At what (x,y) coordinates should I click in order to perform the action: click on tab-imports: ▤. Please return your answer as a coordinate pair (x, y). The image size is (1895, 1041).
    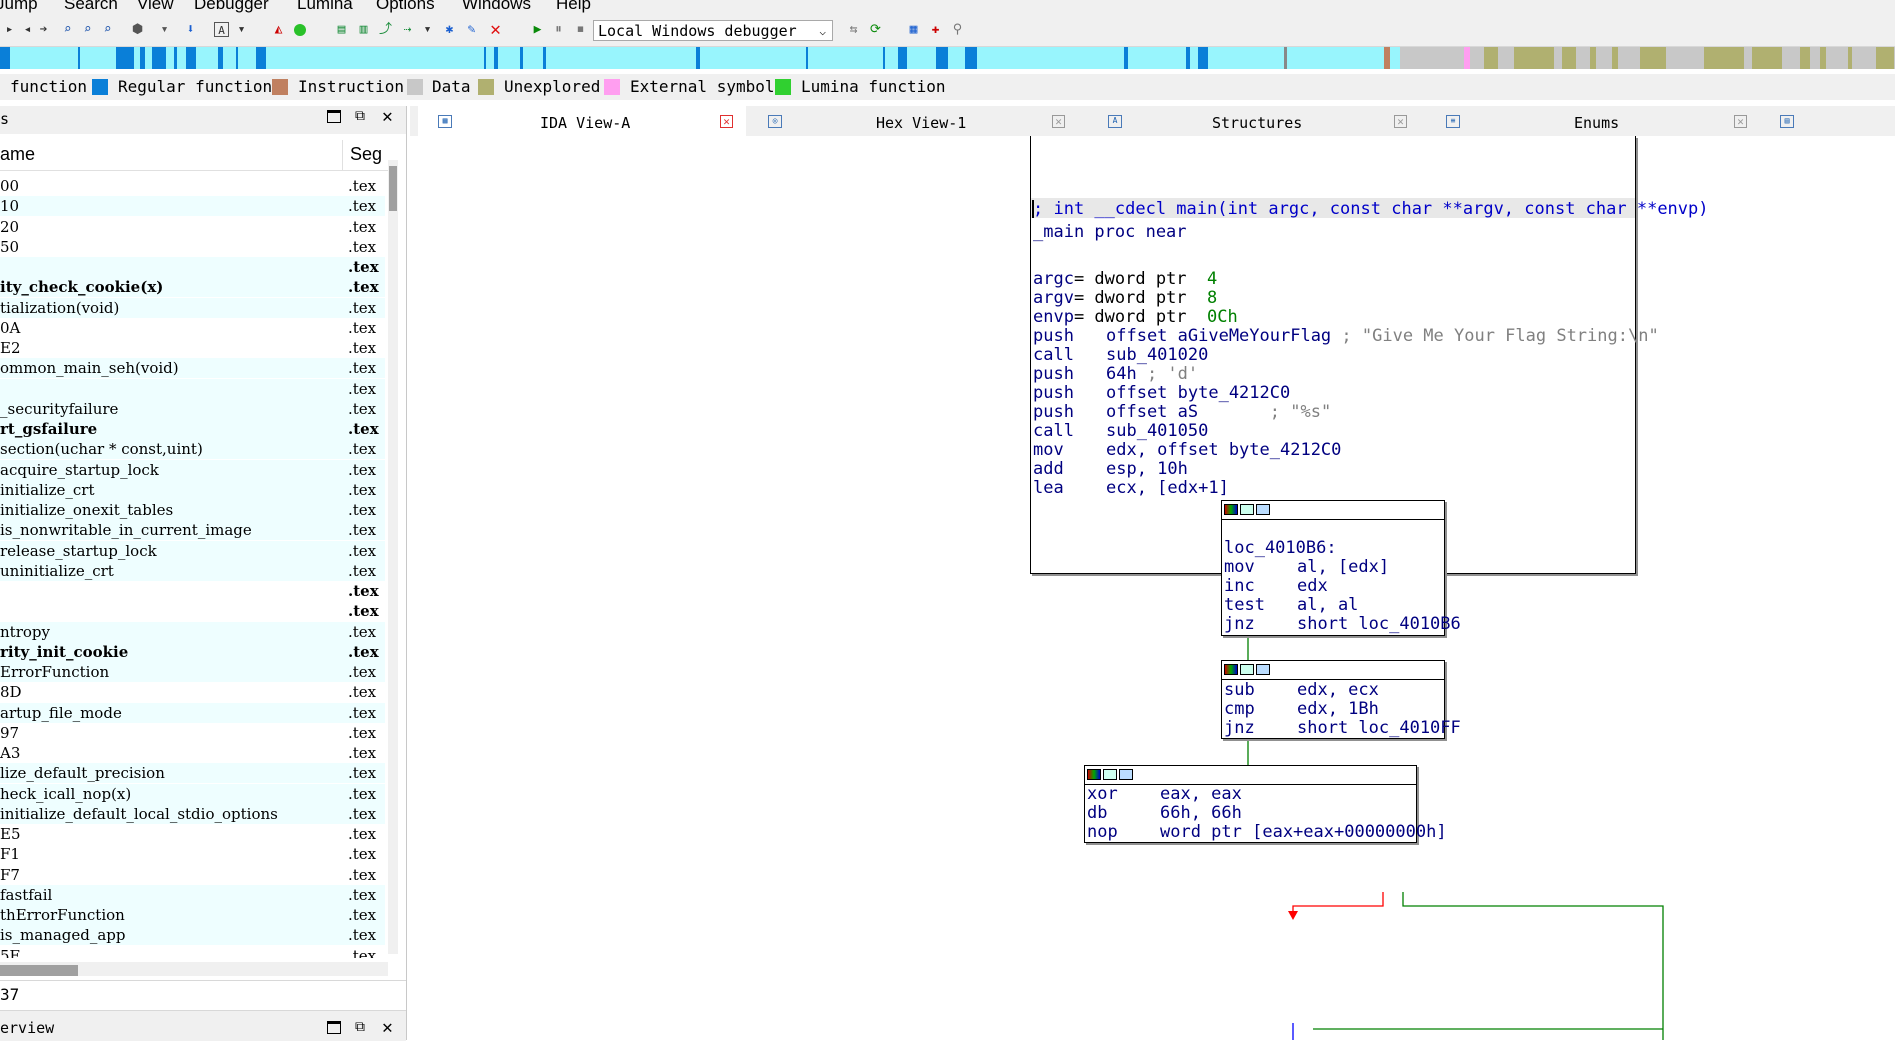
    Looking at the image, I should click on (1790, 121).